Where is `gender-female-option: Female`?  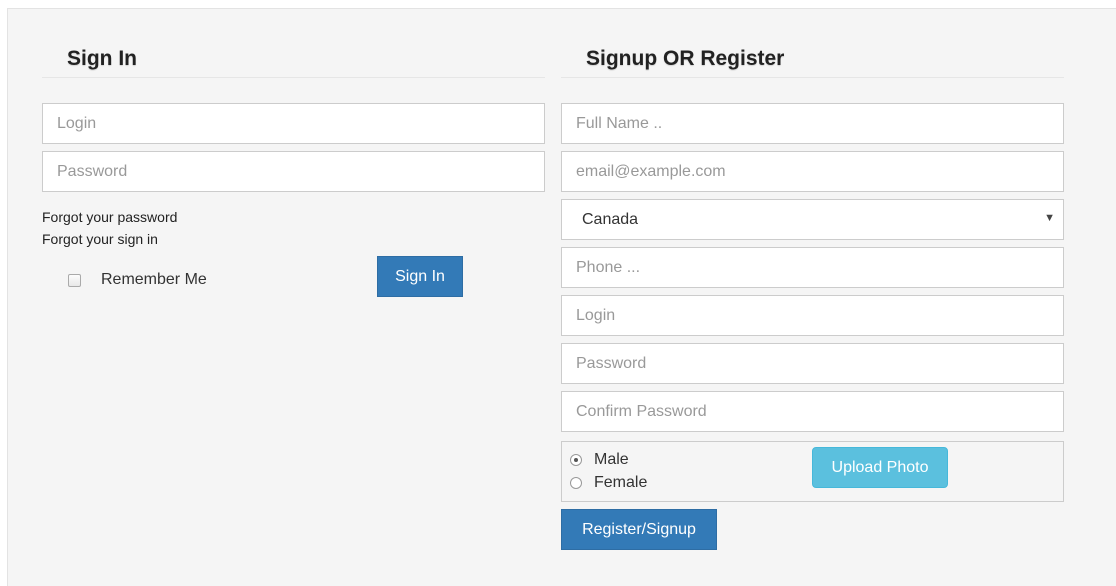
gender-female-option: Female is located at coordinates (608, 483).